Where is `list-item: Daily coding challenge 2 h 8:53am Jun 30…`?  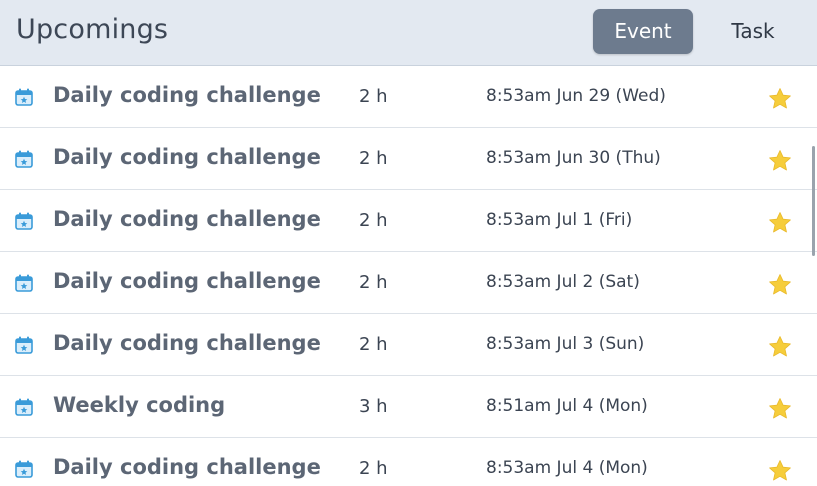
list-item: Daily coding challenge 2 h 8:53am Jun 30… is located at coordinates (408, 159).